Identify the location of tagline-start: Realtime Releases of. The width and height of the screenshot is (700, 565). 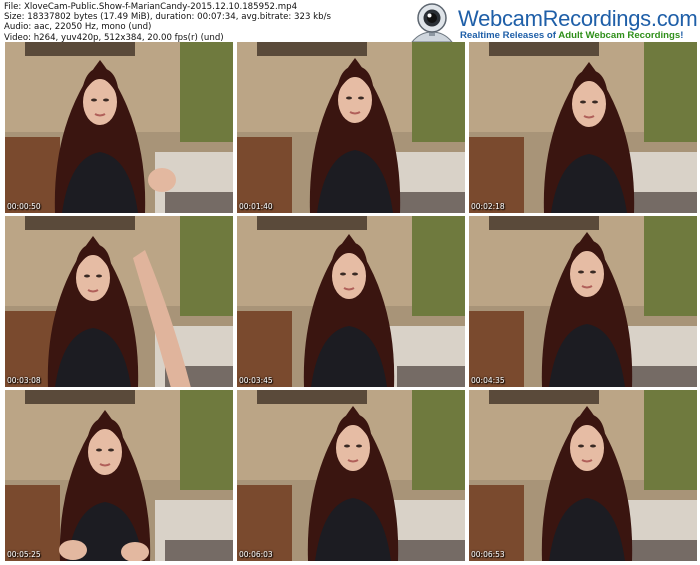
(509, 35).